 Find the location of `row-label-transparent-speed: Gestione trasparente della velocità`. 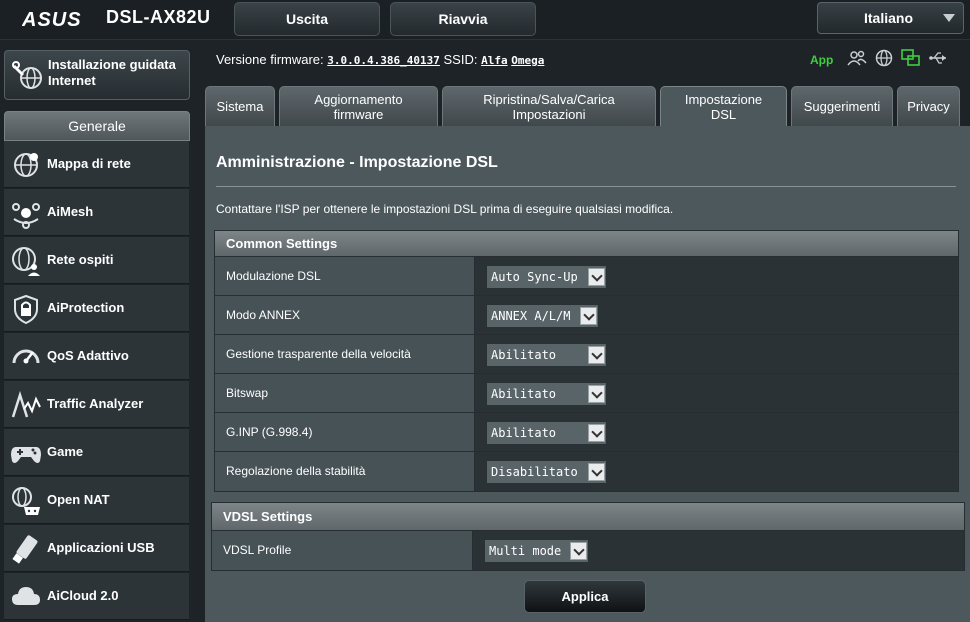

row-label-transparent-speed: Gestione trasparente della velocità is located at coordinates (318, 354).